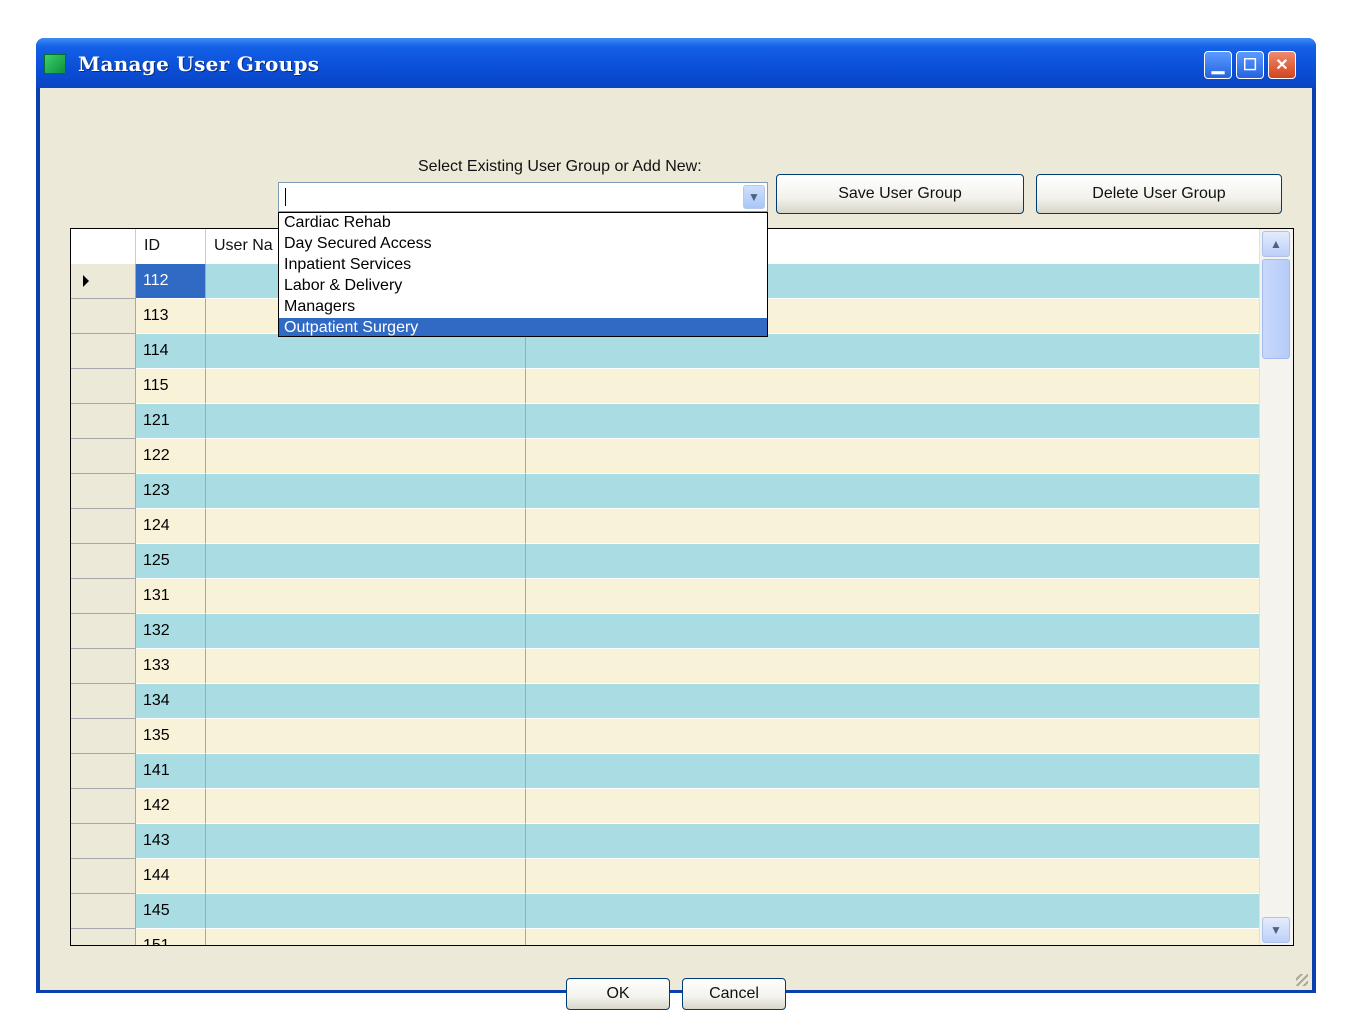 Image resolution: width=1352 pixels, height=1027 pixels. Describe the element at coordinates (171, 386) in the screenshot. I see `id-cell: 115` at that location.